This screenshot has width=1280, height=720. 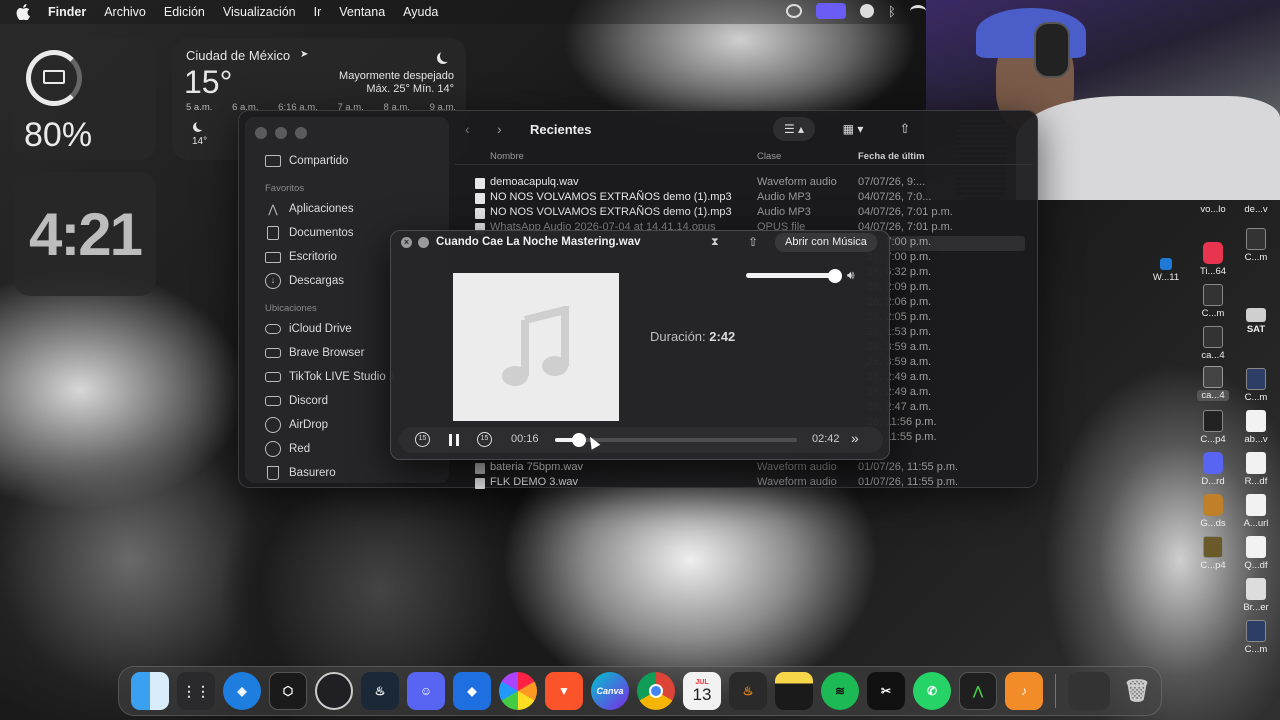 What do you see at coordinates (426, 691) in the screenshot?
I see `discord-icon: ☺` at bounding box center [426, 691].